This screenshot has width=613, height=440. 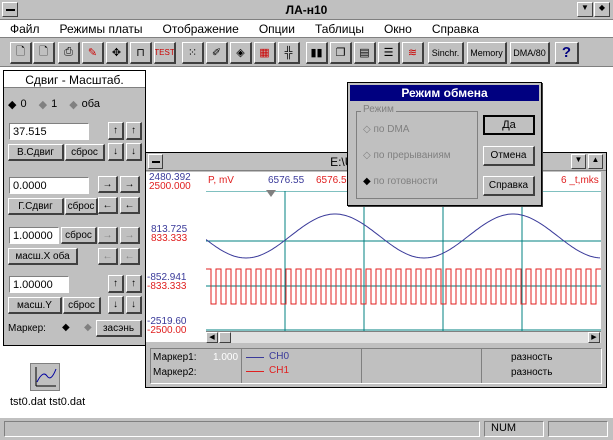 I want to click on tool-open-button: 🗋, so click(x=21, y=53).